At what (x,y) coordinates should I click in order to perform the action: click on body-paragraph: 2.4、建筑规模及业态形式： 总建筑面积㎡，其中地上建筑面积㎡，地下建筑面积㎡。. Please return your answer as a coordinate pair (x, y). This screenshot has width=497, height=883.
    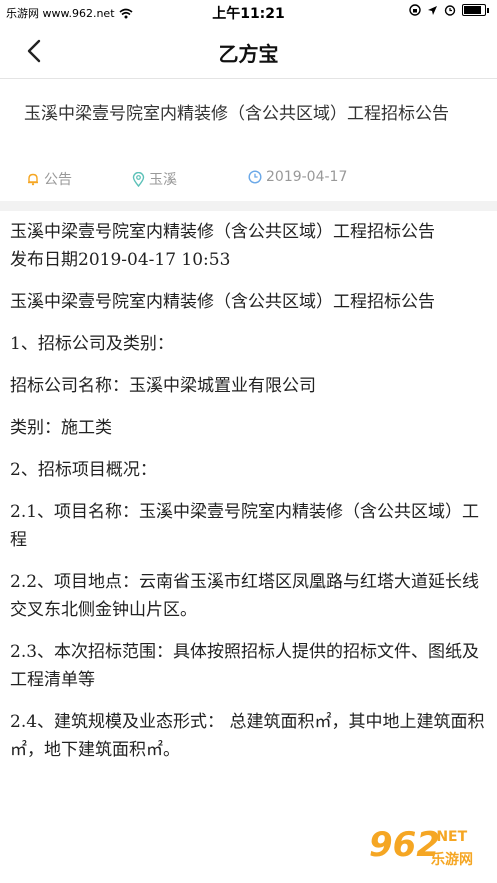
    Looking at the image, I should click on (247, 736).